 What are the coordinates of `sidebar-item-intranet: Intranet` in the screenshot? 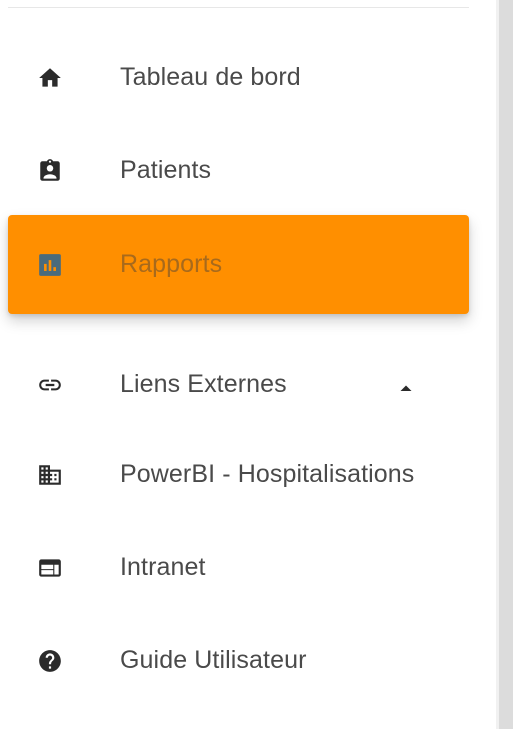 It's located at (238, 568).